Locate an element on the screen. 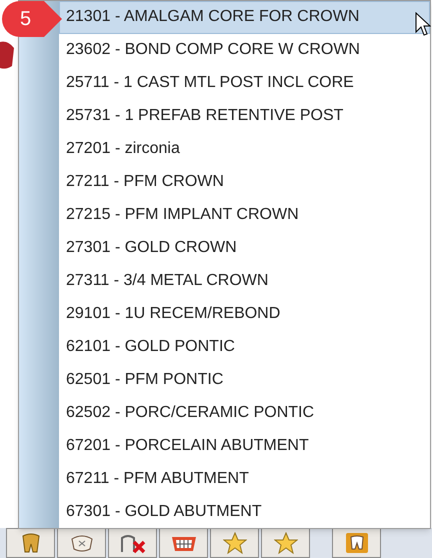  missing-tooth-icon is located at coordinates (133, 543).